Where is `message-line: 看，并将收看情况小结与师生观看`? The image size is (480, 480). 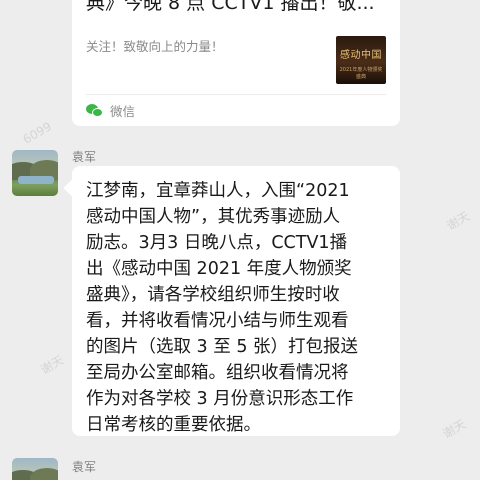 message-line: 看，并将收看情况小结与师生观看 is located at coordinates (217, 321).